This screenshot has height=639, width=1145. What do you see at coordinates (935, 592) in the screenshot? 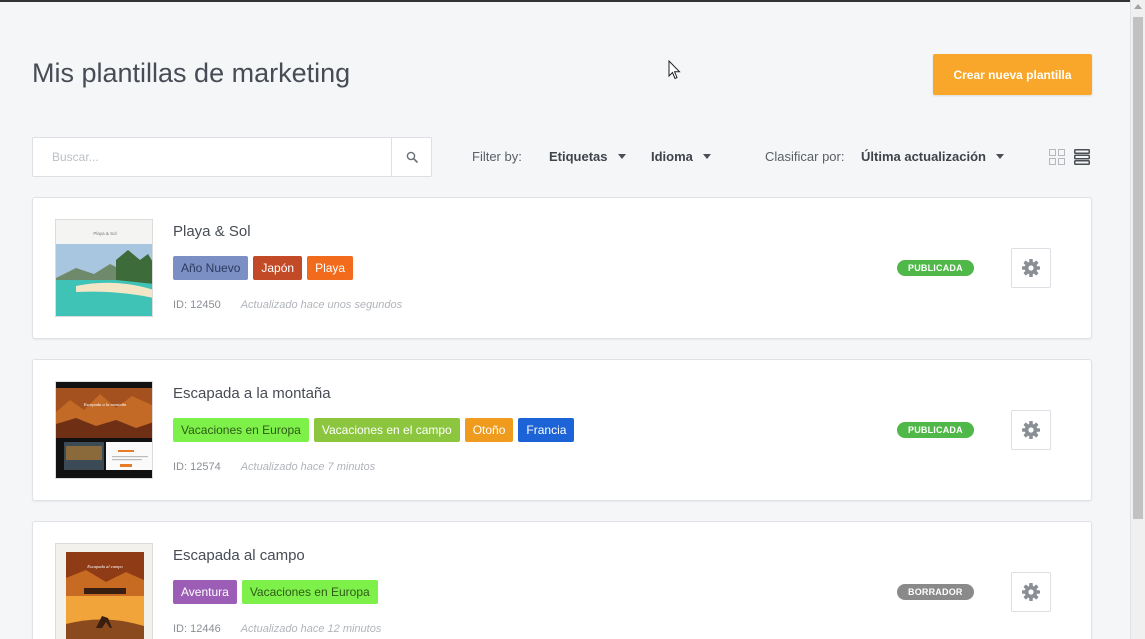
I see `status-badge: BORRADOR` at bounding box center [935, 592].